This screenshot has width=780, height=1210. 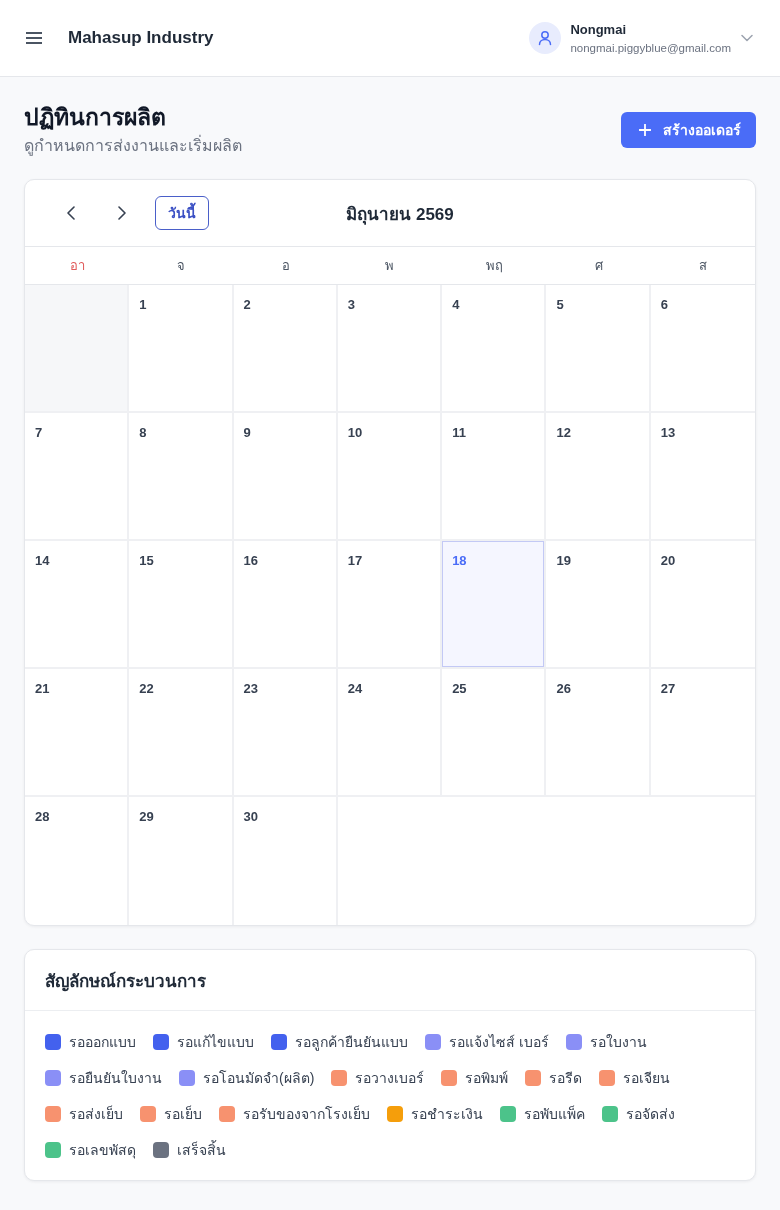 I want to click on day-cell: 1, so click(x=181, y=349).